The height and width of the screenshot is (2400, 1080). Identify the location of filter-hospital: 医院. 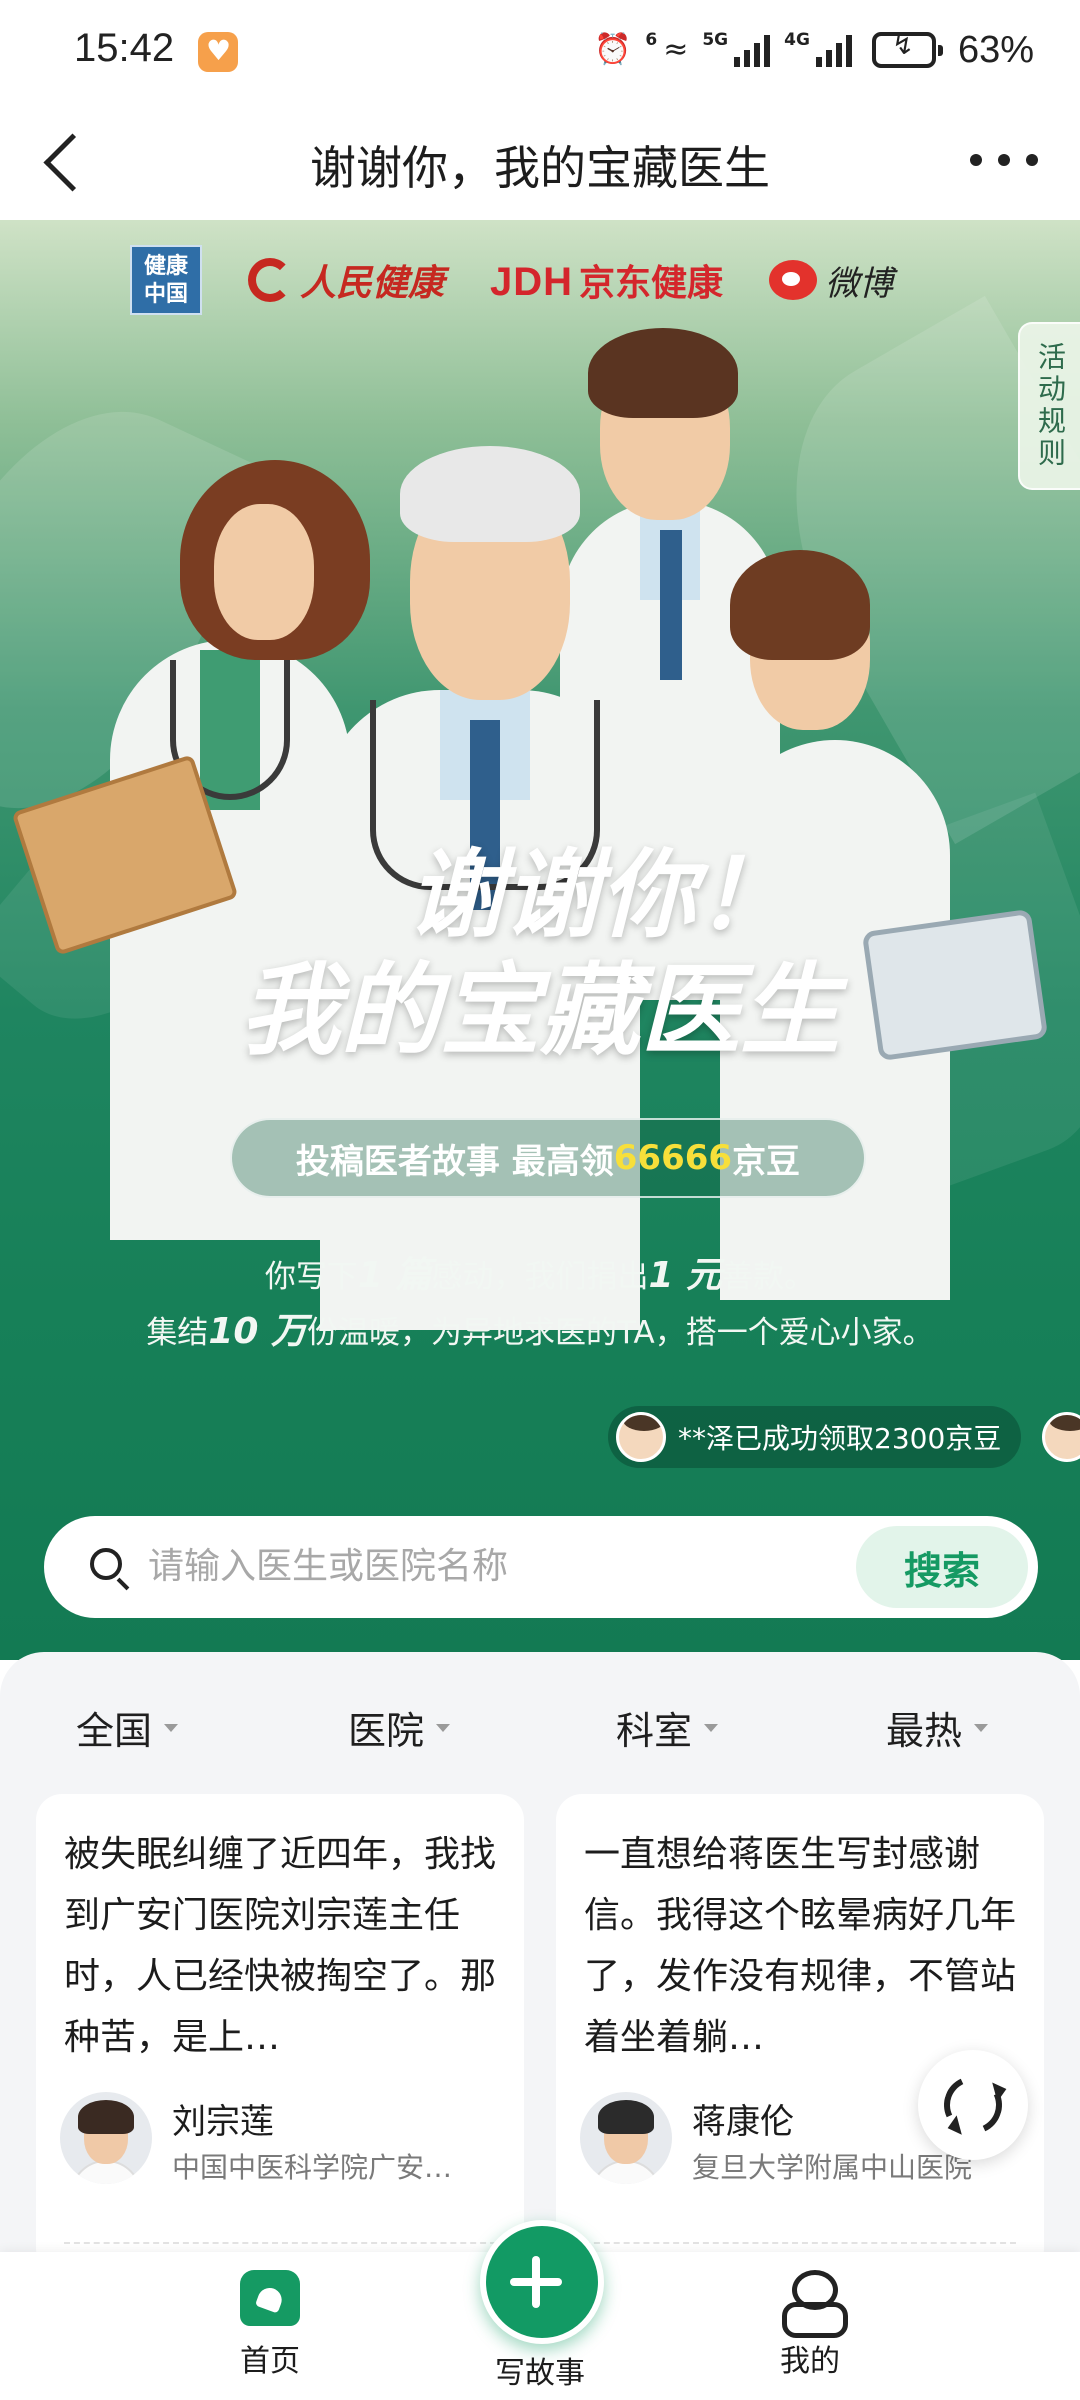
(399, 1727).